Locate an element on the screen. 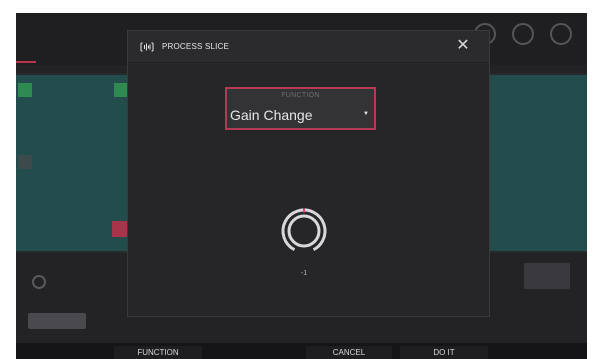  chevron-down-icon: ▼ is located at coordinates (366, 114).